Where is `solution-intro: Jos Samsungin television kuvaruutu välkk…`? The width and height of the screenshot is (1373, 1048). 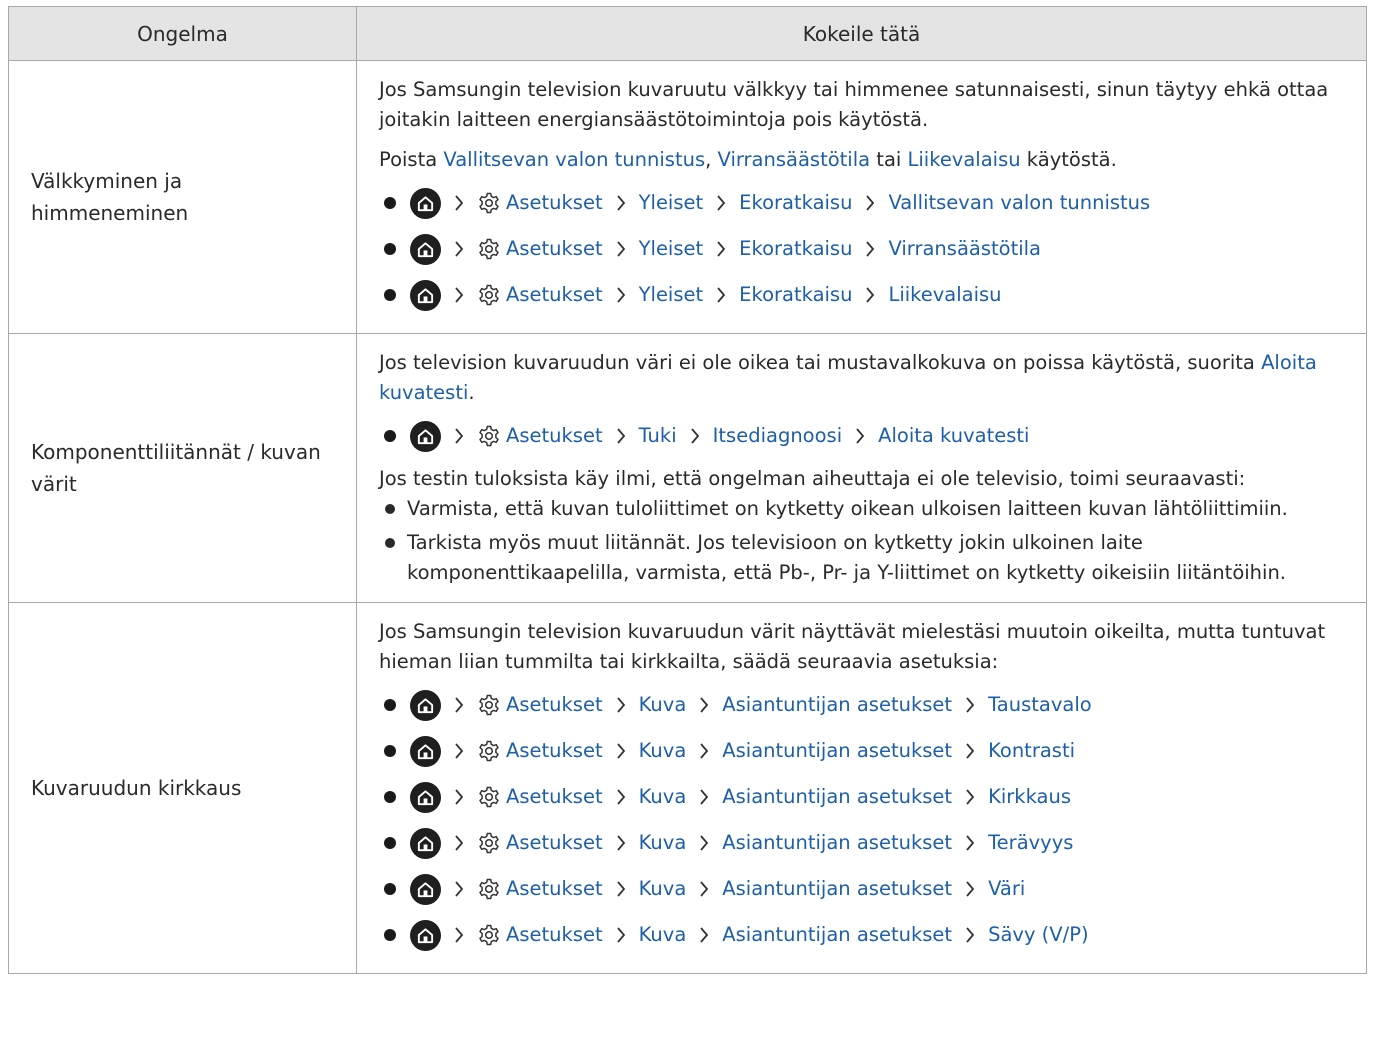
solution-intro: Jos Samsungin television kuvaruutu välkk… is located at coordinates (854, 104).